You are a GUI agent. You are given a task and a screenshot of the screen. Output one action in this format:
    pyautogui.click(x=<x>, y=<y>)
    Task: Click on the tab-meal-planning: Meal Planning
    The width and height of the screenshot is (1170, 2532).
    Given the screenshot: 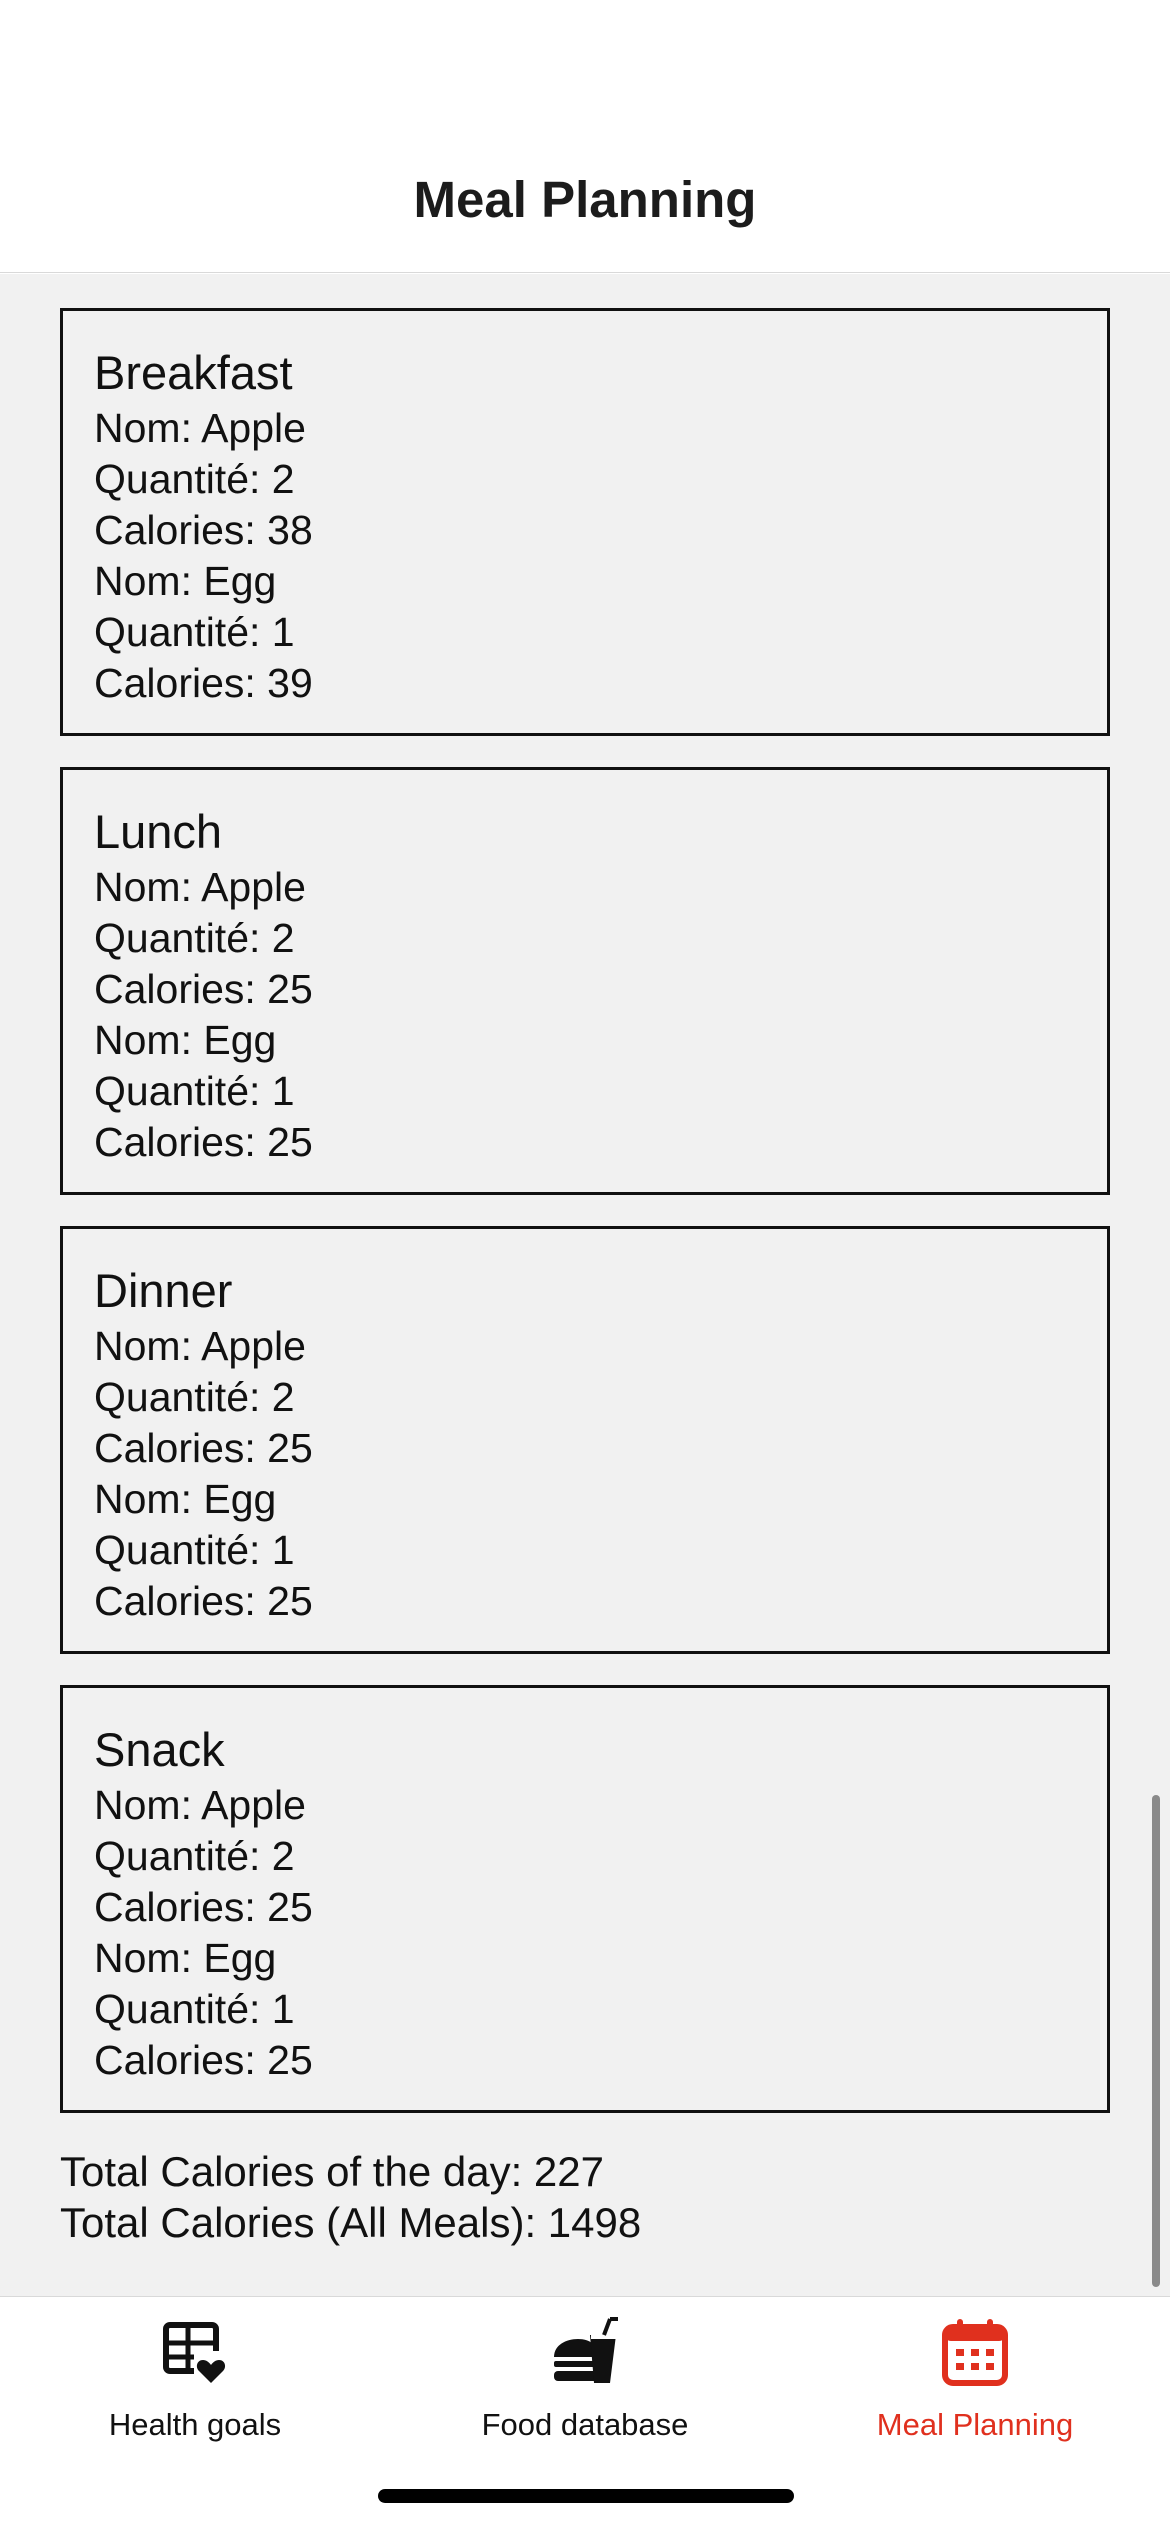 What is the action you would take?
    pyautogui.click(x=975, y=2382)
    